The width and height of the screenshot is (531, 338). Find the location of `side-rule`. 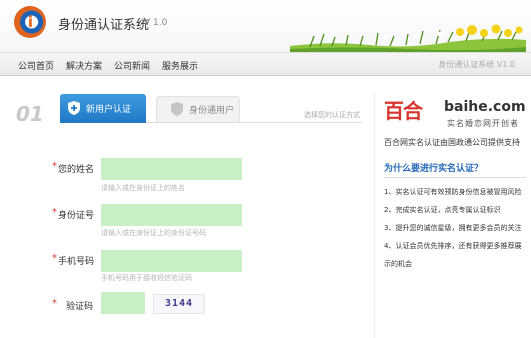

side-rule is located at coordinates (455, 177).